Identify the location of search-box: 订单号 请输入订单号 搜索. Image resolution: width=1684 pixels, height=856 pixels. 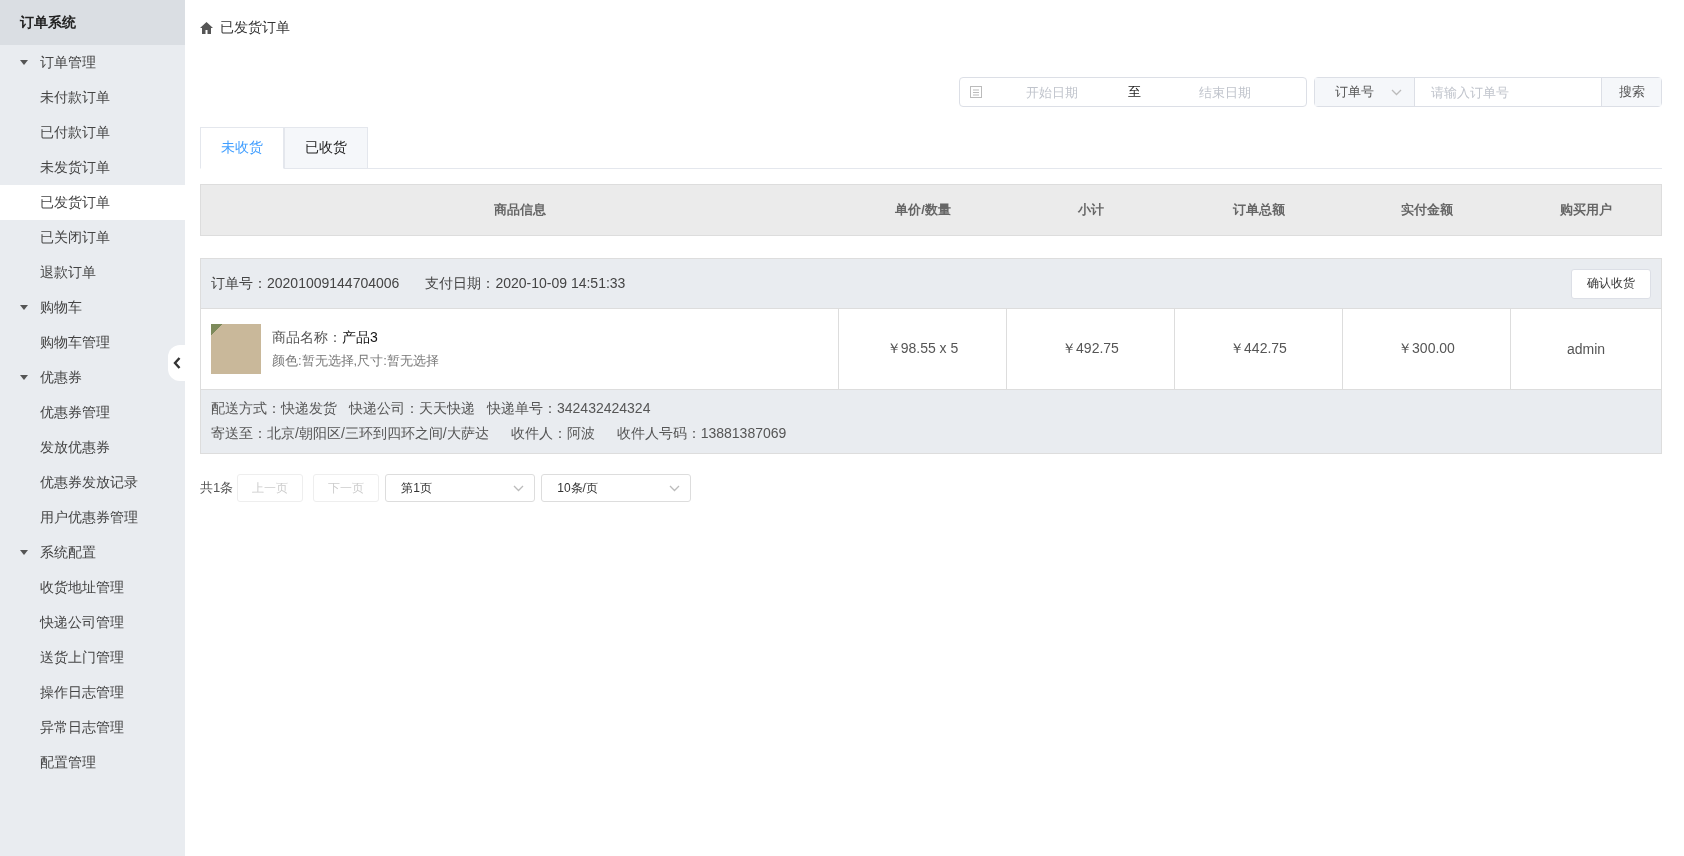
(1488, 92).